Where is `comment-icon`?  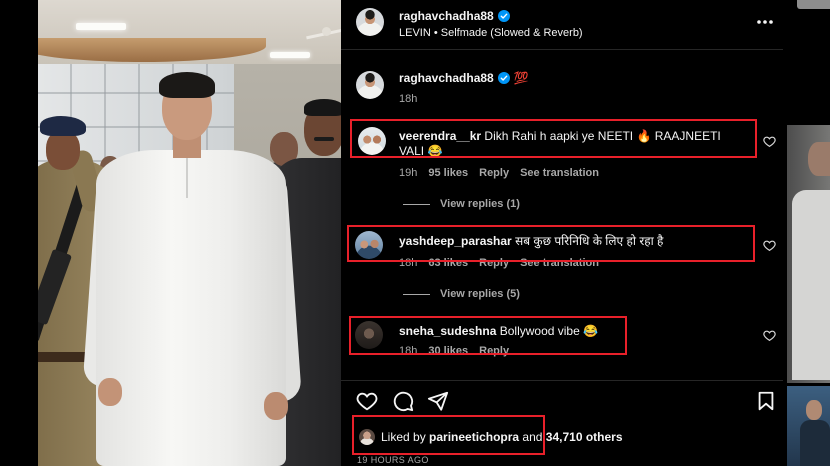
comment-icon is located at coordinates (403, 401).